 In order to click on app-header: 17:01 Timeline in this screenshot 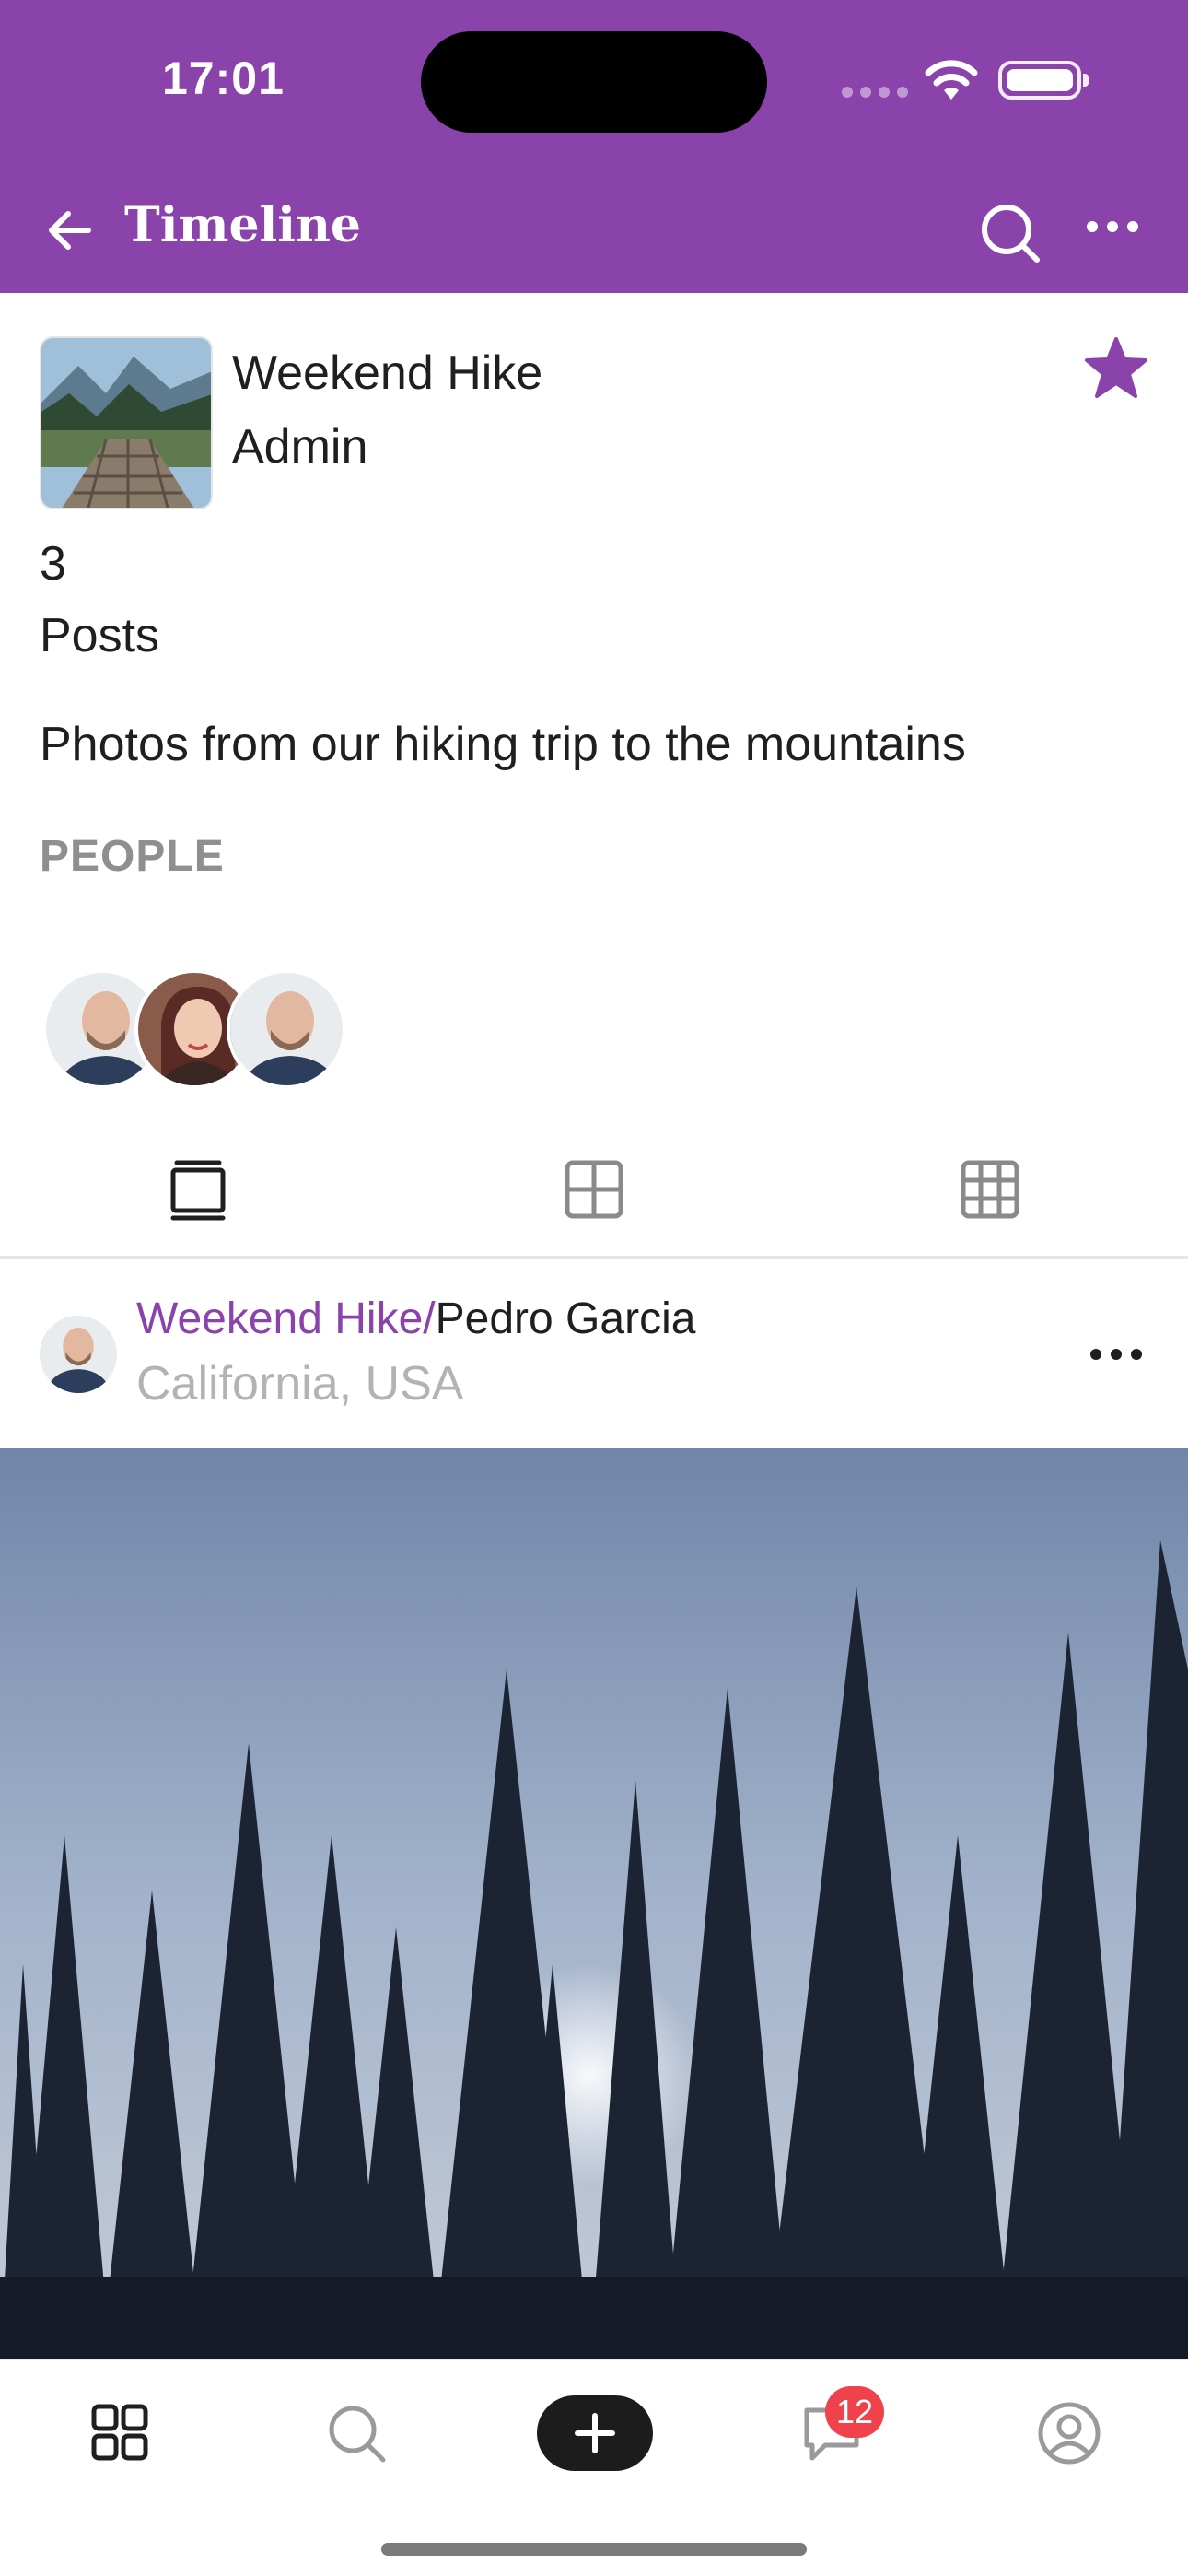, I will do `click(594, 146)`.